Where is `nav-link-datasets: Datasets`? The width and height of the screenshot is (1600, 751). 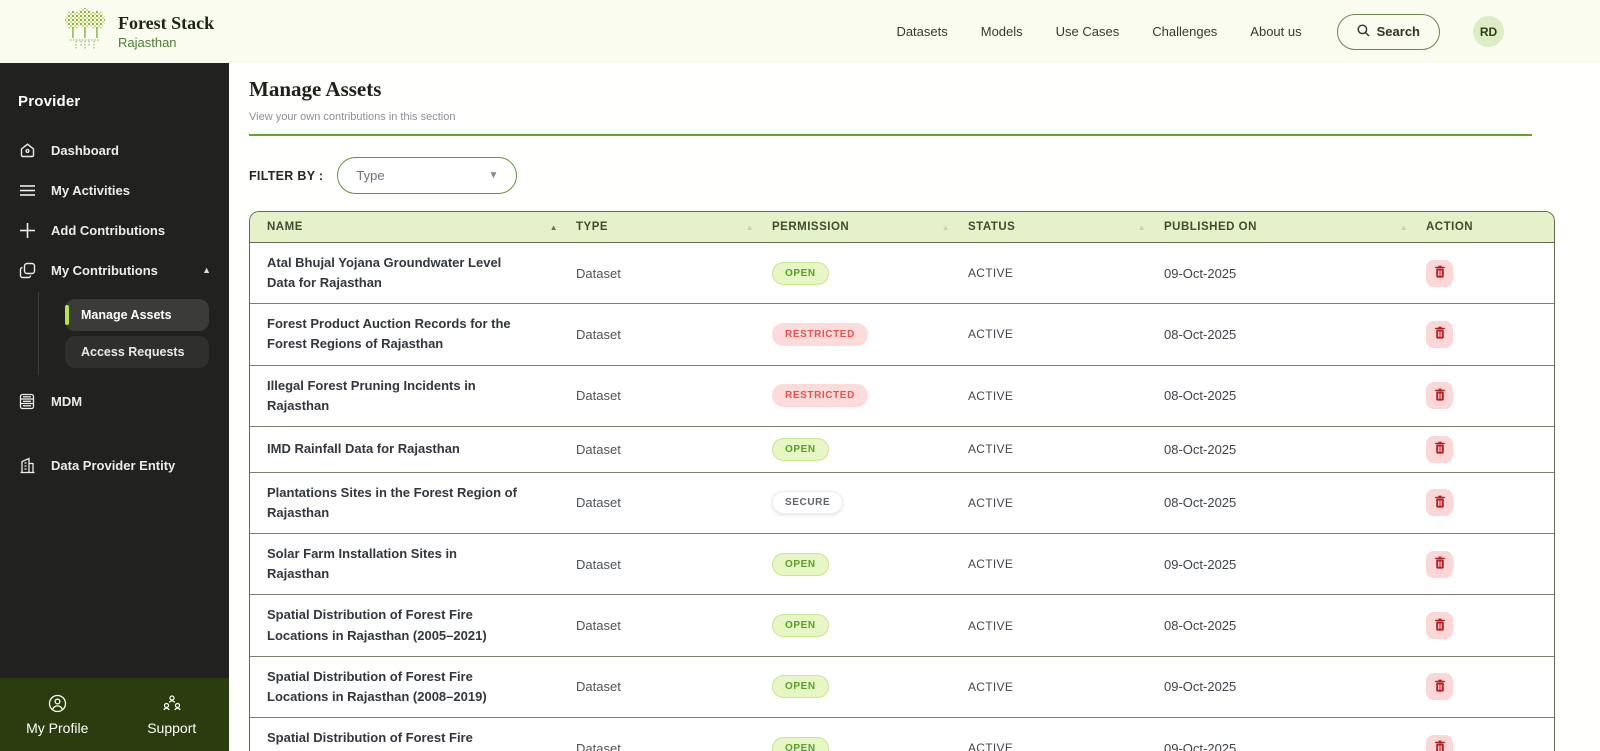 nav-link-datasets: Datasets is located at coordinates (921, 31).